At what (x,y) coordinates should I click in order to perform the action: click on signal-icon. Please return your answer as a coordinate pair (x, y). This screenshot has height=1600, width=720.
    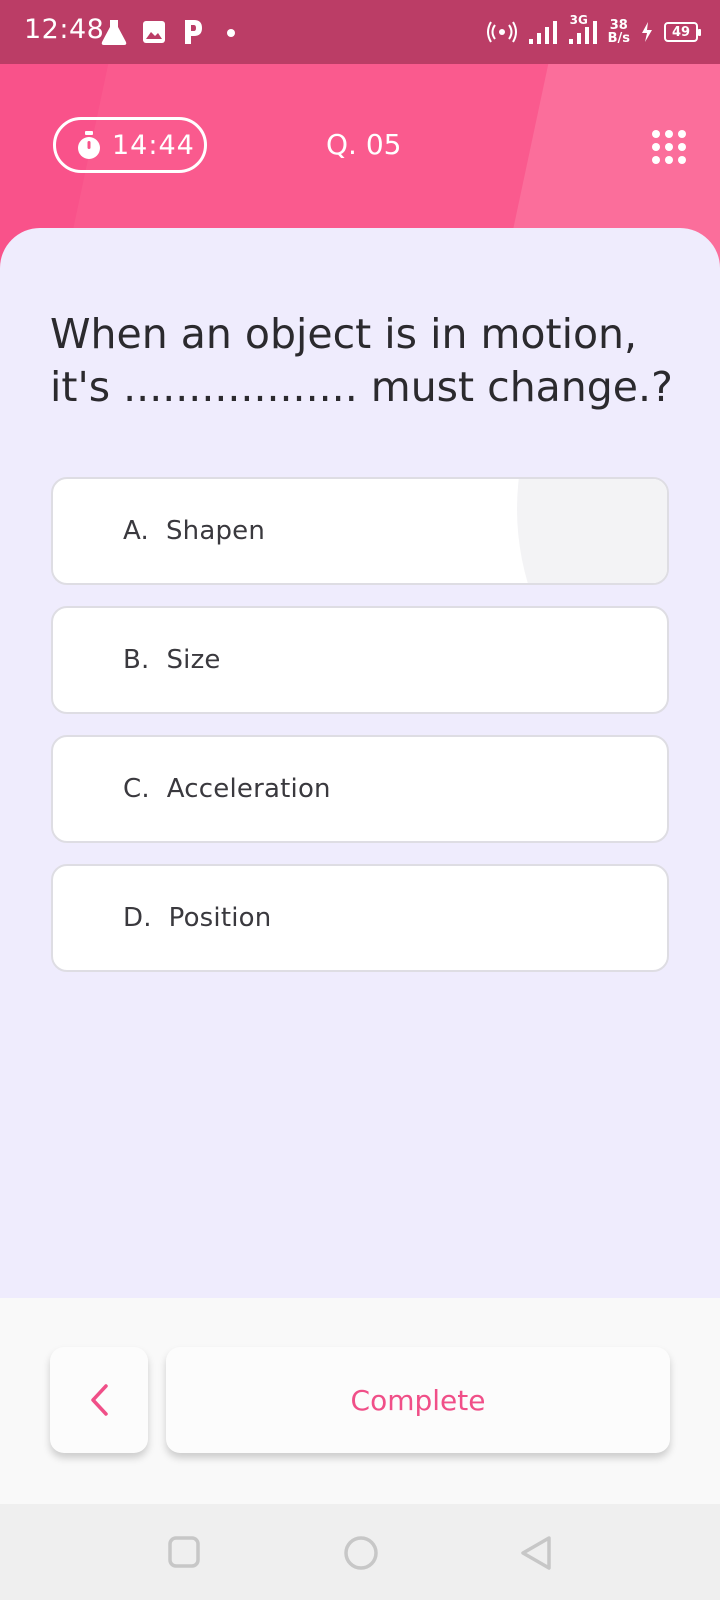
    Looking at the image, I should click on (542, 32).